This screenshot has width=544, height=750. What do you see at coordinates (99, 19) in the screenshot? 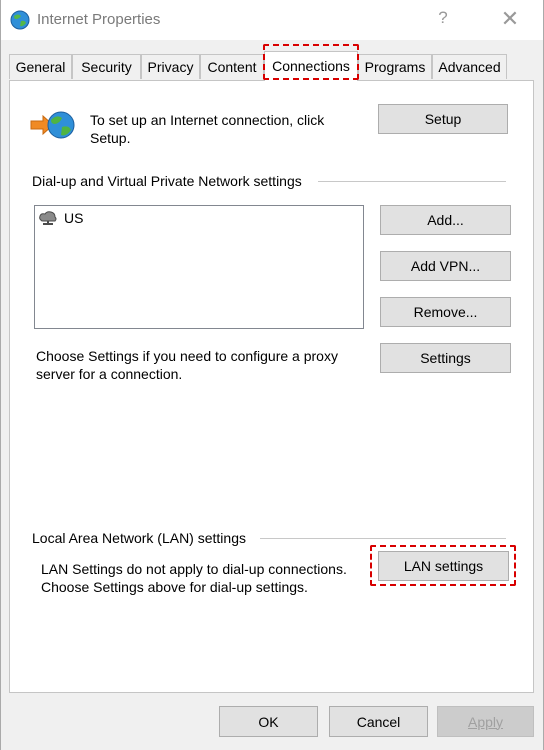
I see `window-title: Internet Properties` at bounding box center [99, 19].